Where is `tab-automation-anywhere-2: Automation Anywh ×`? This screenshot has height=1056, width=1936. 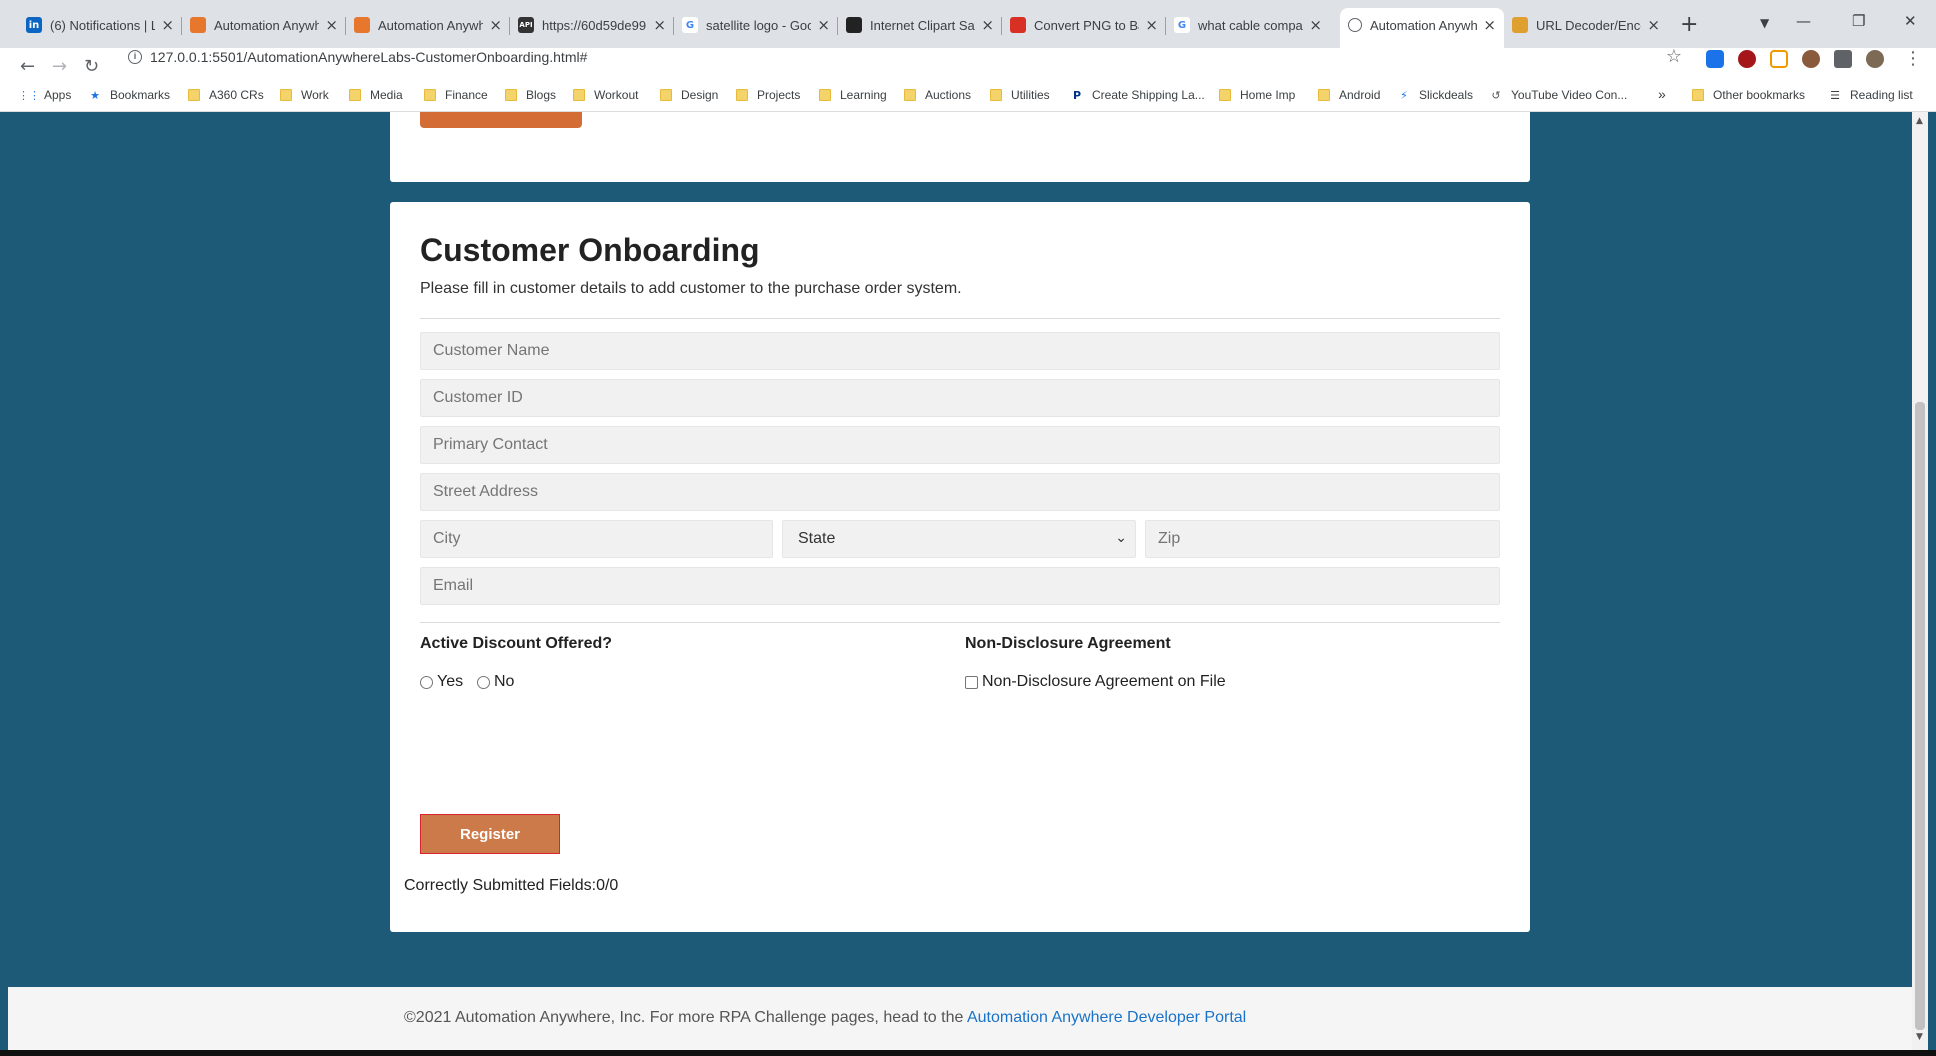
tab-automation-anywhere-2: Automation Anywh × is located at coordinates (428, 25).